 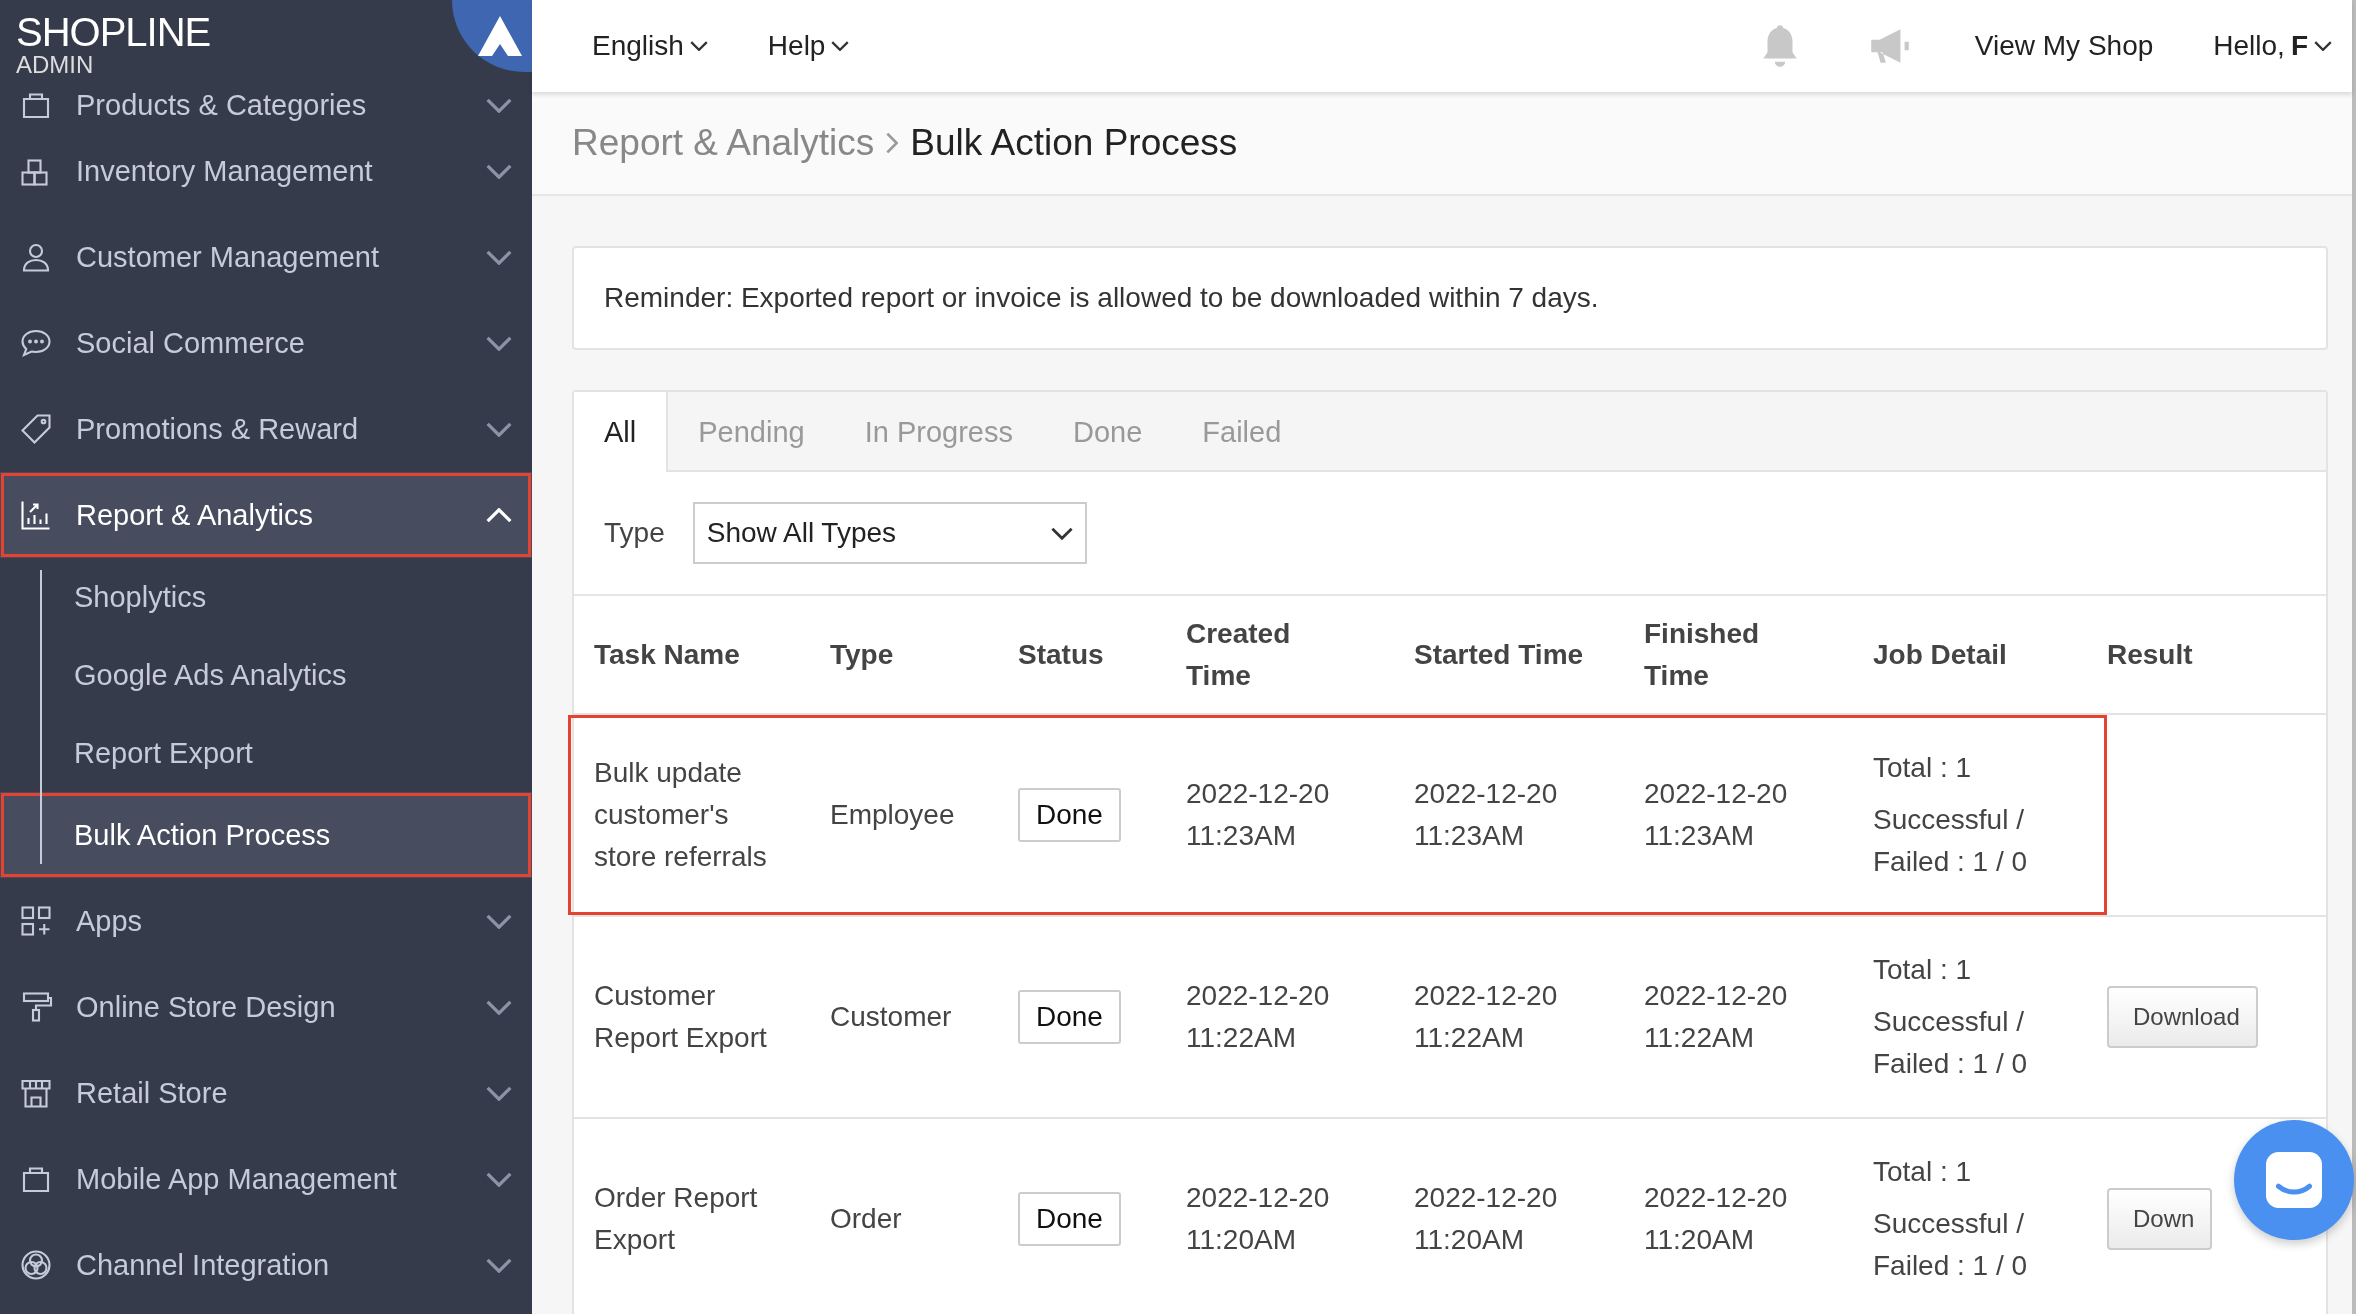 What do you see at coordinates (681, 1017) in the screenshot?
I see `task-name-cell-text: Customer Report Export` at bounding box center [681, 1017].